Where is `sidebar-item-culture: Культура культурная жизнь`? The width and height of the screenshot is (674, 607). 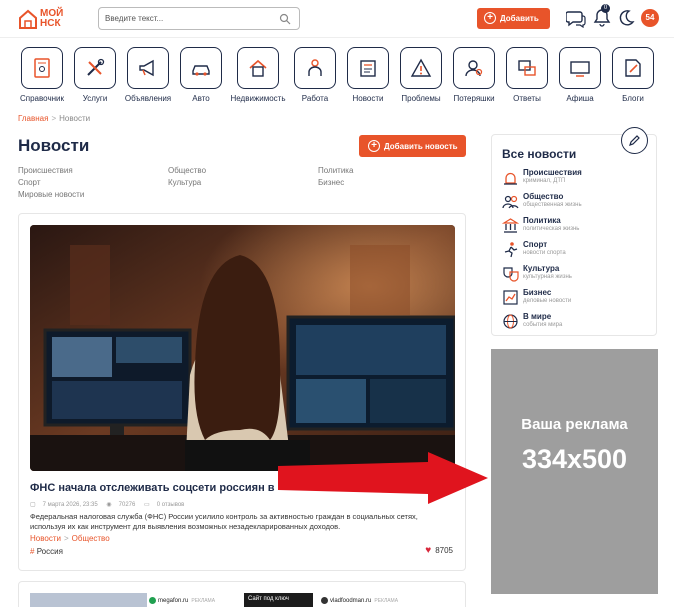 sidebar-item-culture: Культура культурная жизнь is located at coordinates (577, 274).